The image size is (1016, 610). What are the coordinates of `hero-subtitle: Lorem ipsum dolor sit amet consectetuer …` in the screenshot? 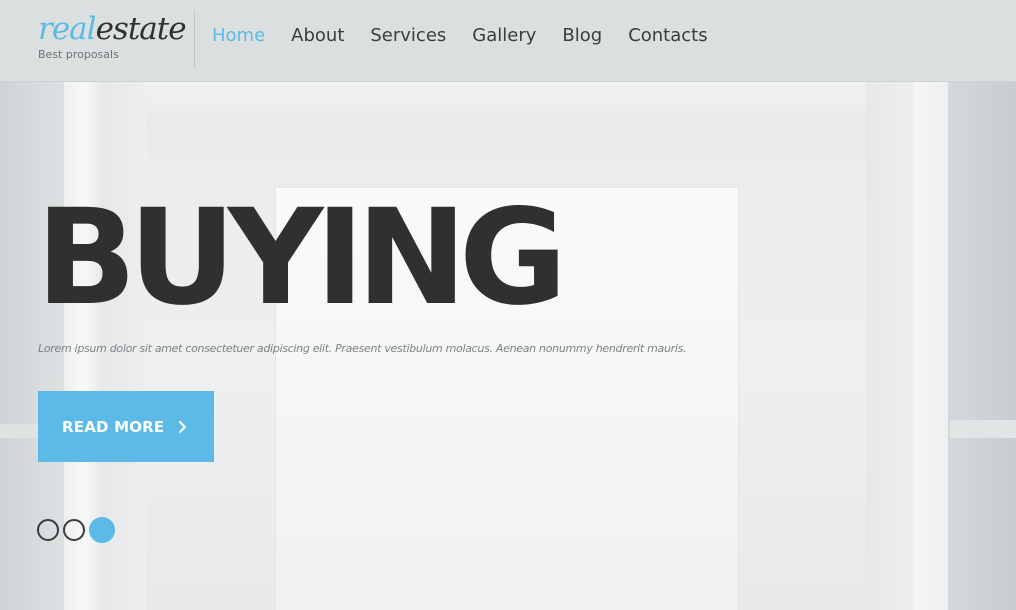 It's located at (362, 348).